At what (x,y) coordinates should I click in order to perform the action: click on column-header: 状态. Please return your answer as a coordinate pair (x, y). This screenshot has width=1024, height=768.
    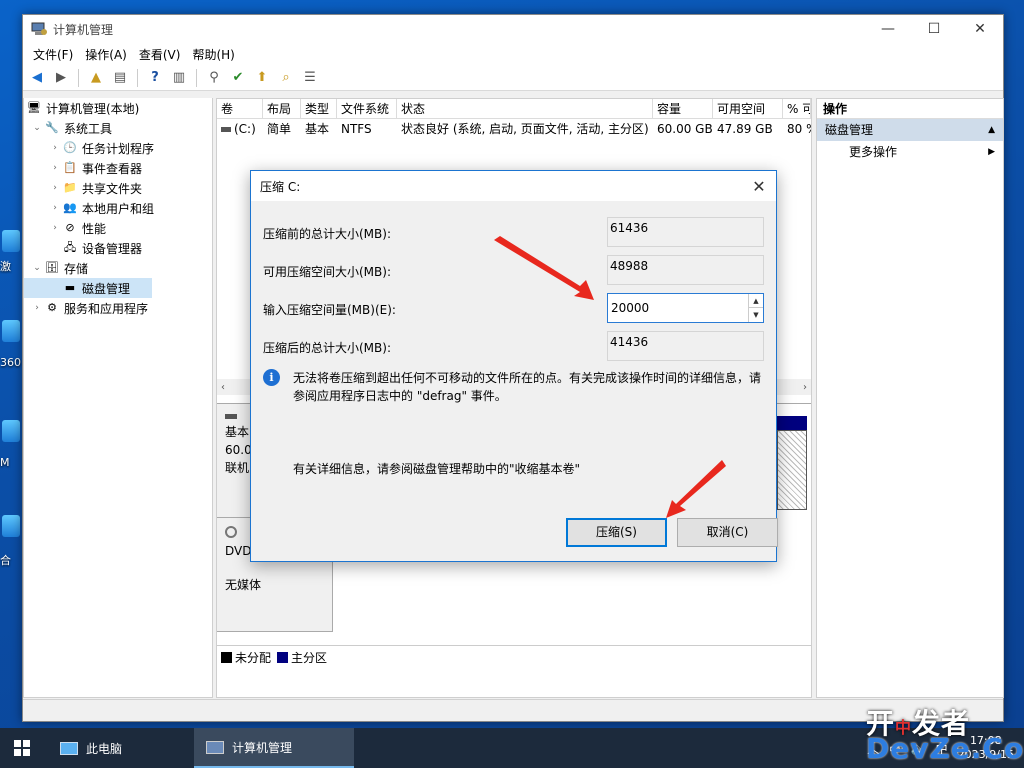
    Looking at the image, I should click on (525, 108).